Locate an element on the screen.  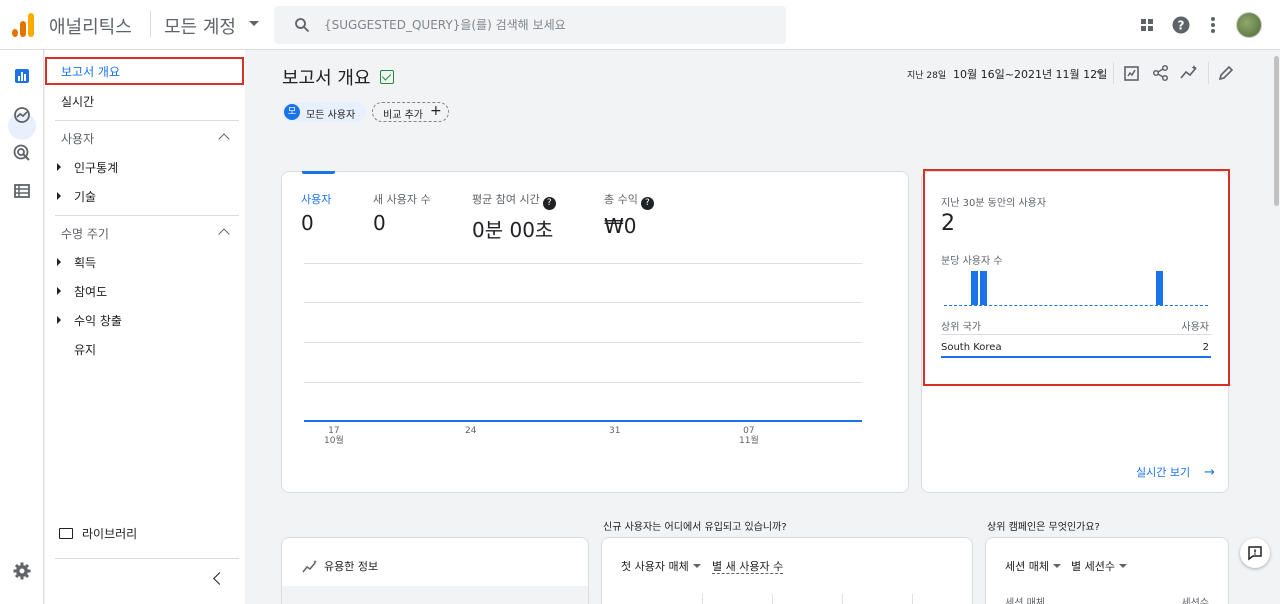
add-comparison-button: 비교 추가 + is located at coordinates (410, 112).